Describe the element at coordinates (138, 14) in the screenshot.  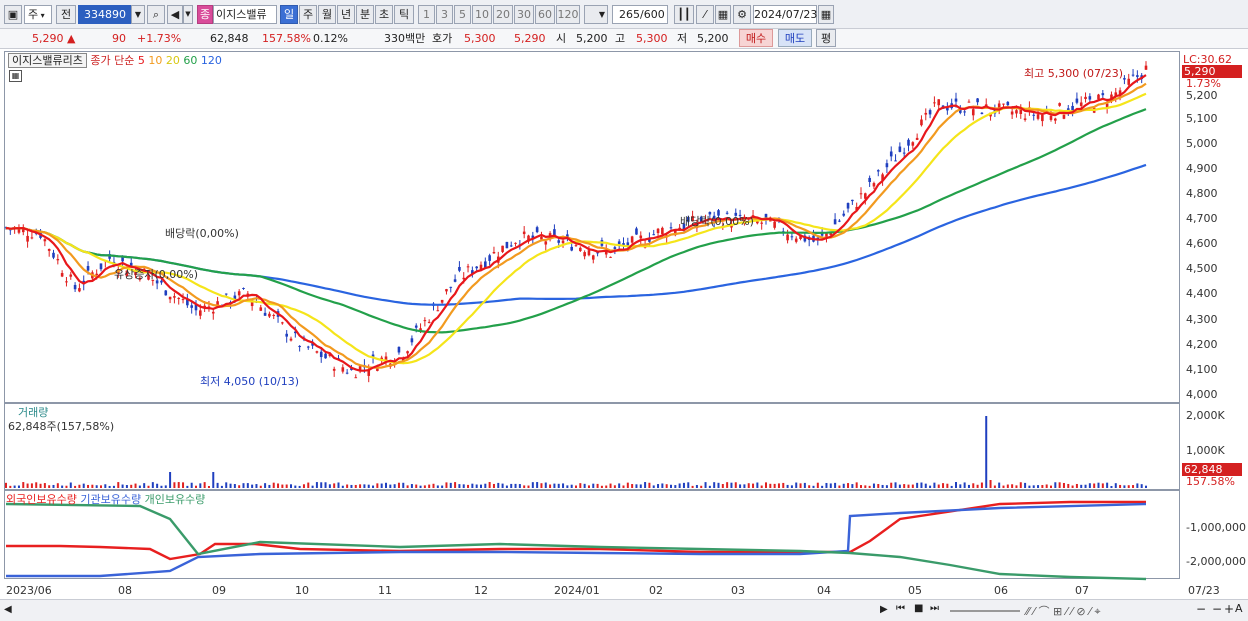
I see `dropdown-icon: ▼` at that location.